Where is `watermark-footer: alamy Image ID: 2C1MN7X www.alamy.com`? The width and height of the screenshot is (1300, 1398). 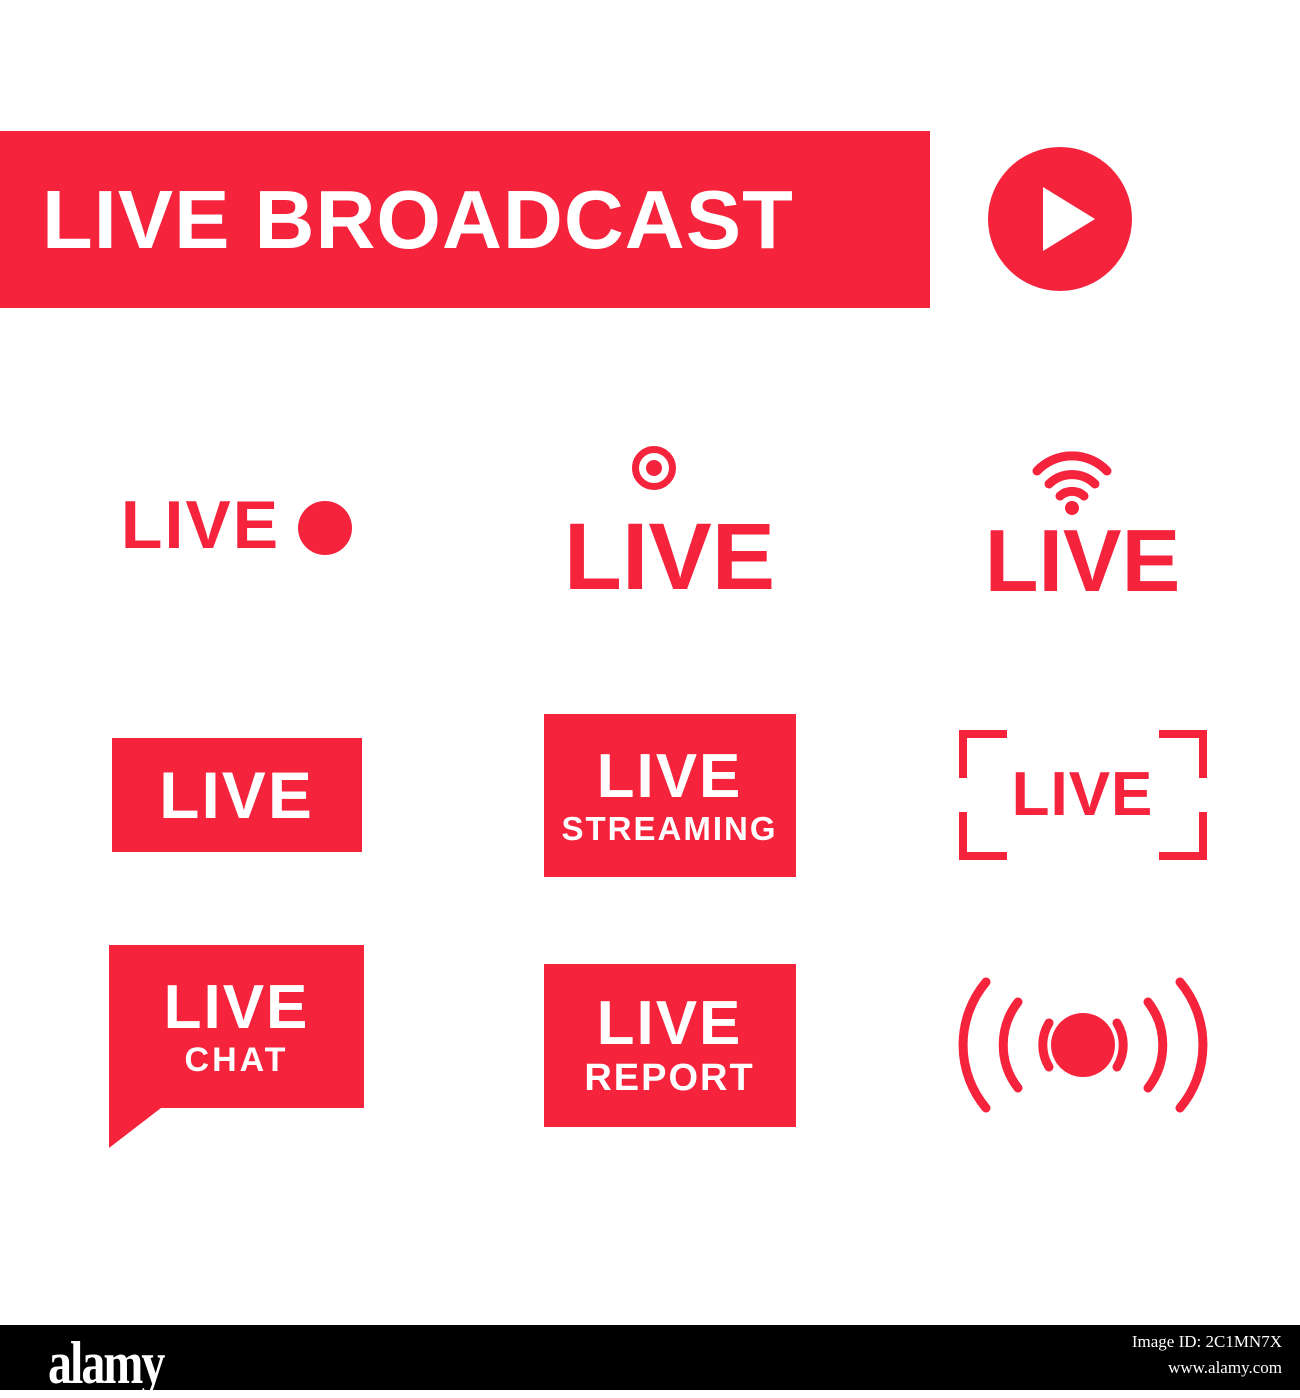
watermark-footer: alamy Image ID: 2C1MN7X www.alamy.com is located at coordinates (650, 1361).